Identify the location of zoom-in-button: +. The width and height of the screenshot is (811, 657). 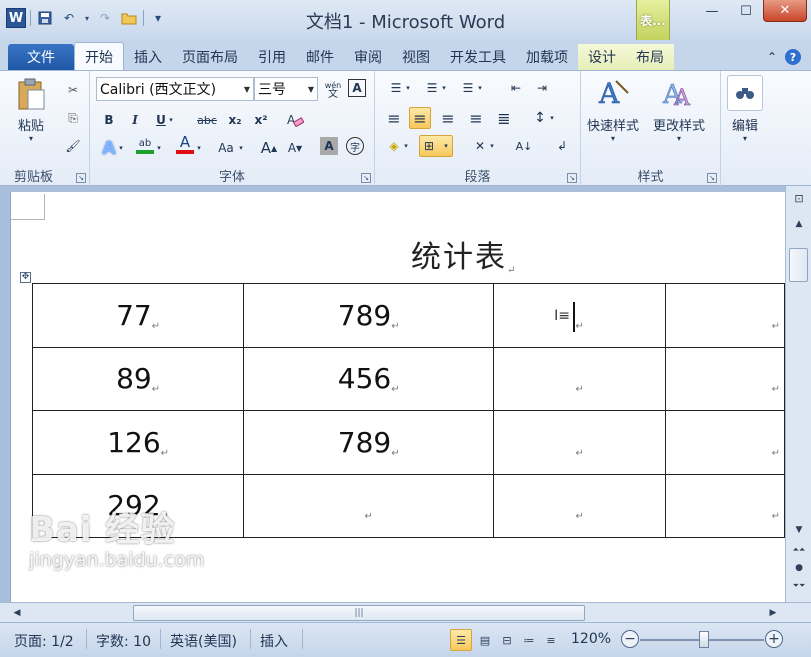
(774, 639).